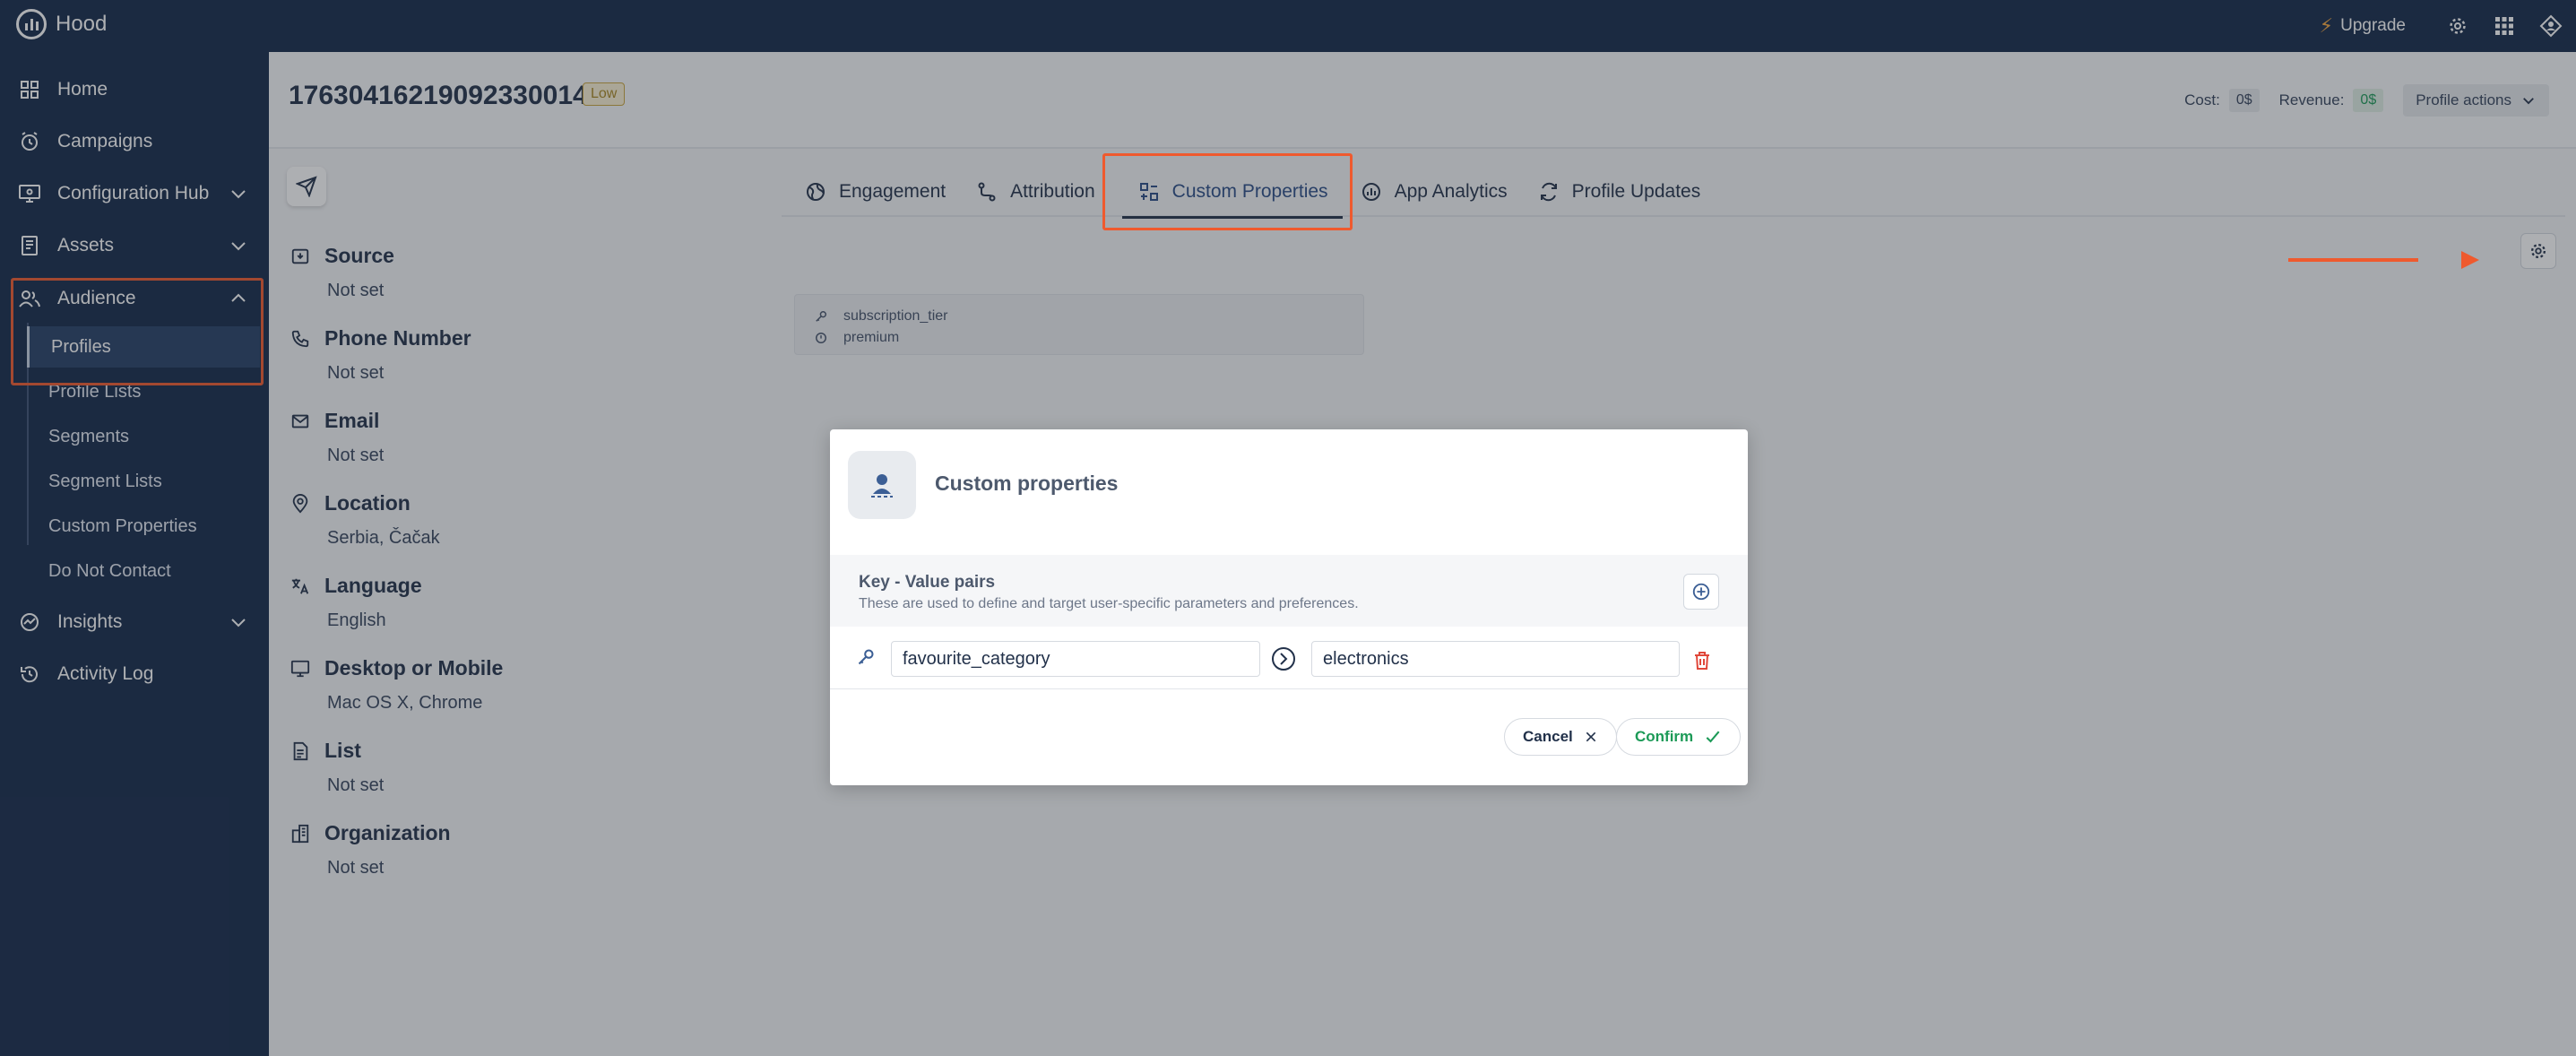 The width and height of the screenshot is (2576, 1056). I want to click on confirm-button: Confirm, so click(1679, 737).